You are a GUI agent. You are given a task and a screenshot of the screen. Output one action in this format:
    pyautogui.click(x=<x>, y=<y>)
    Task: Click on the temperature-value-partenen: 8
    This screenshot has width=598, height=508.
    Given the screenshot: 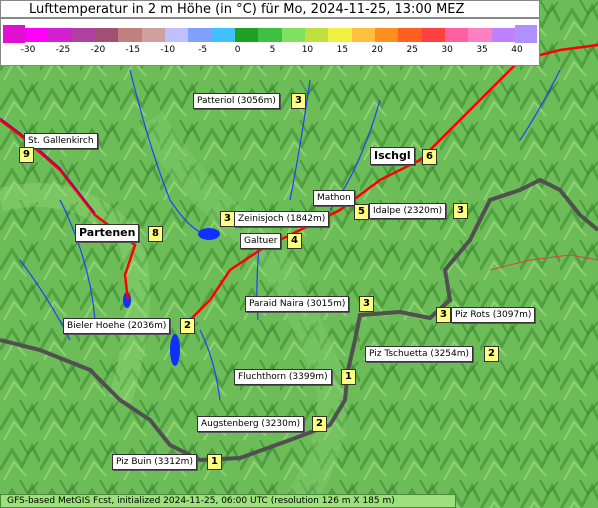 What is the action you would take?
    pyautogui.click(x=155, y=234)
    